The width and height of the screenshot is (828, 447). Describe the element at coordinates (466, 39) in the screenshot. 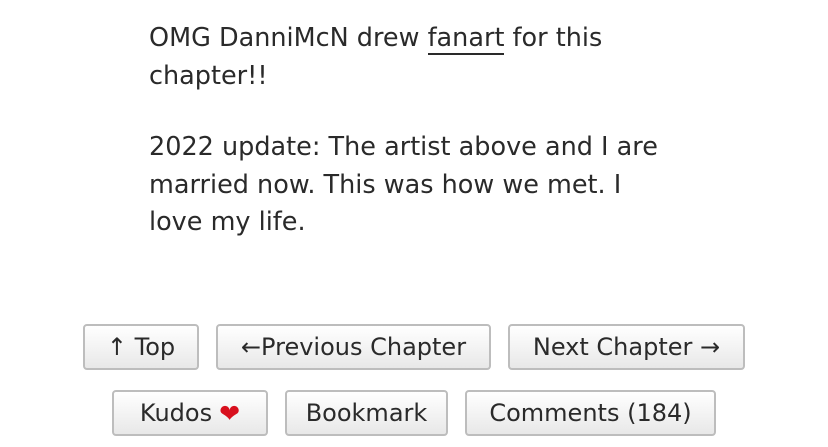

I see `fanart-link: fanart` at that location.